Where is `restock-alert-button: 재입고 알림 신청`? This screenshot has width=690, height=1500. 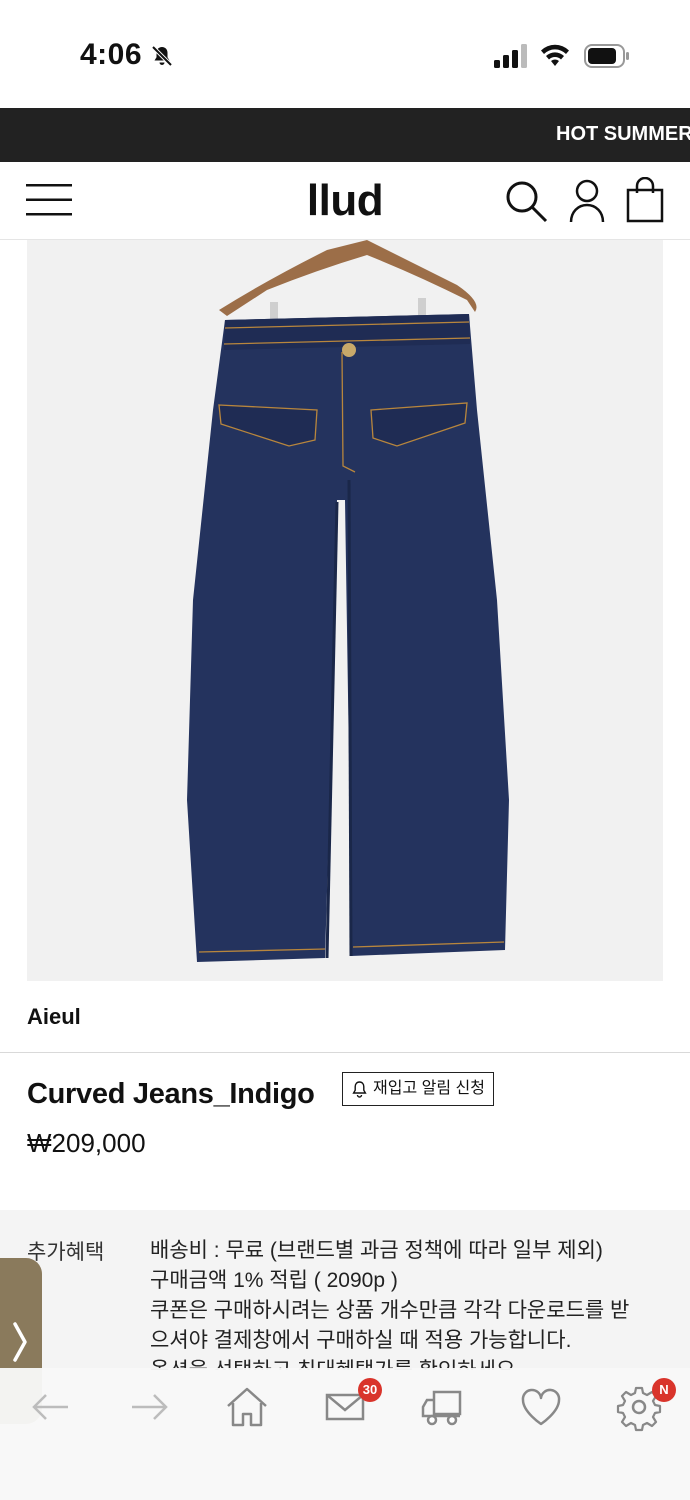 restock-alert-button: 재입고 알림 신청 is located at coordinates (418, 1089).